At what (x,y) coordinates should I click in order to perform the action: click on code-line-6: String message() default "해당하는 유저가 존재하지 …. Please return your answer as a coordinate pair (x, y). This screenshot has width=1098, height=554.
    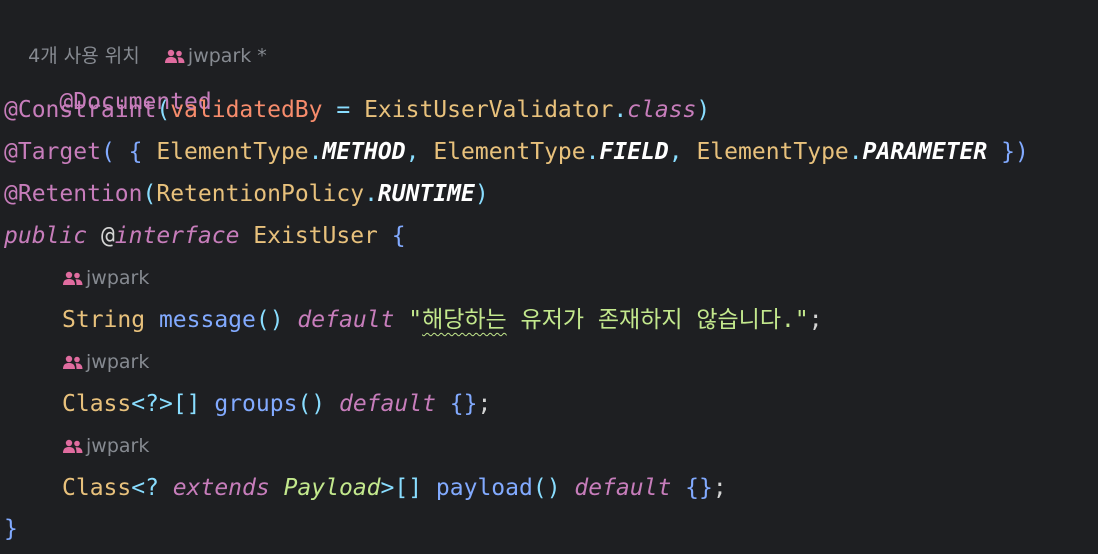
    Looking at the image, I should click on (442, 320).